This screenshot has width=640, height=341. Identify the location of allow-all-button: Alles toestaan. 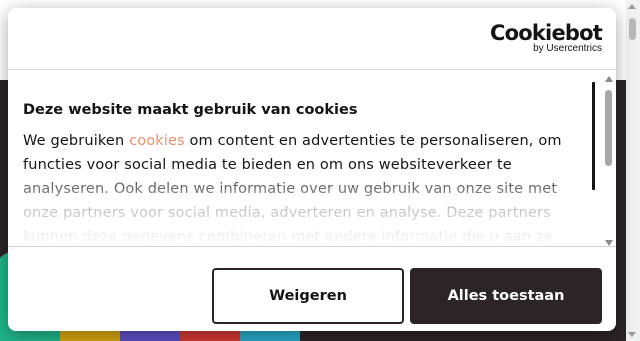
(506, 296).